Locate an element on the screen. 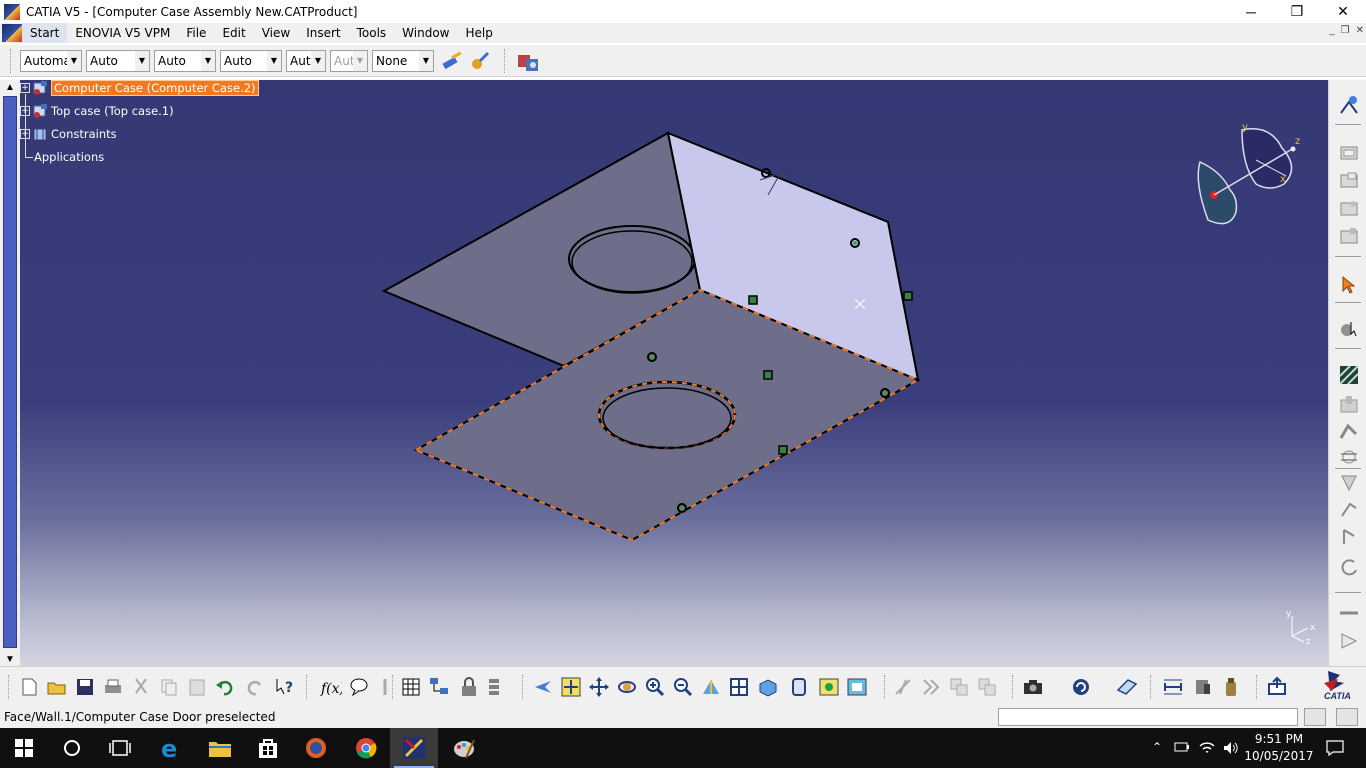 This screenshot has height=768, width=1366. start-icon is located at coordinates (24, 748).